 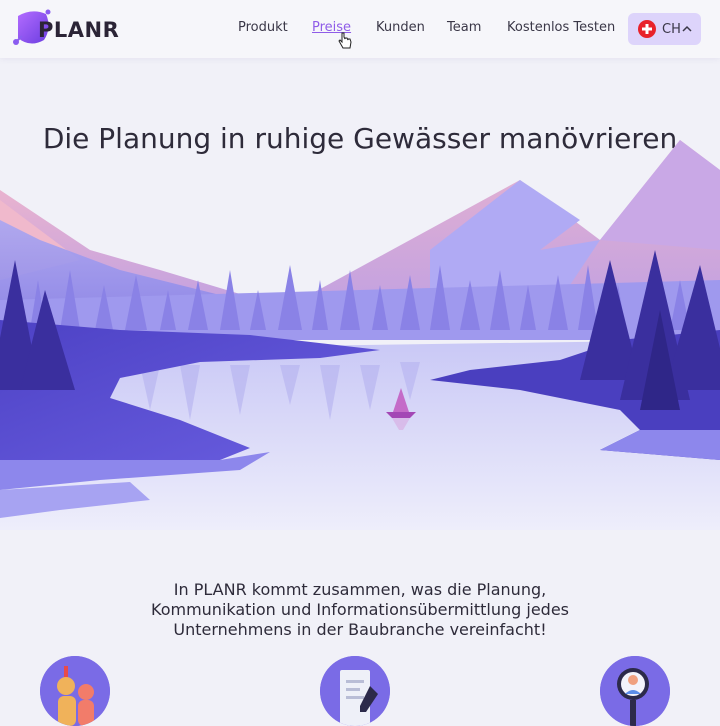 What do you see at coordinates (345, 40) in the screenshot?
I see `hand-cursor-icon` at bounding box center [345, 40].